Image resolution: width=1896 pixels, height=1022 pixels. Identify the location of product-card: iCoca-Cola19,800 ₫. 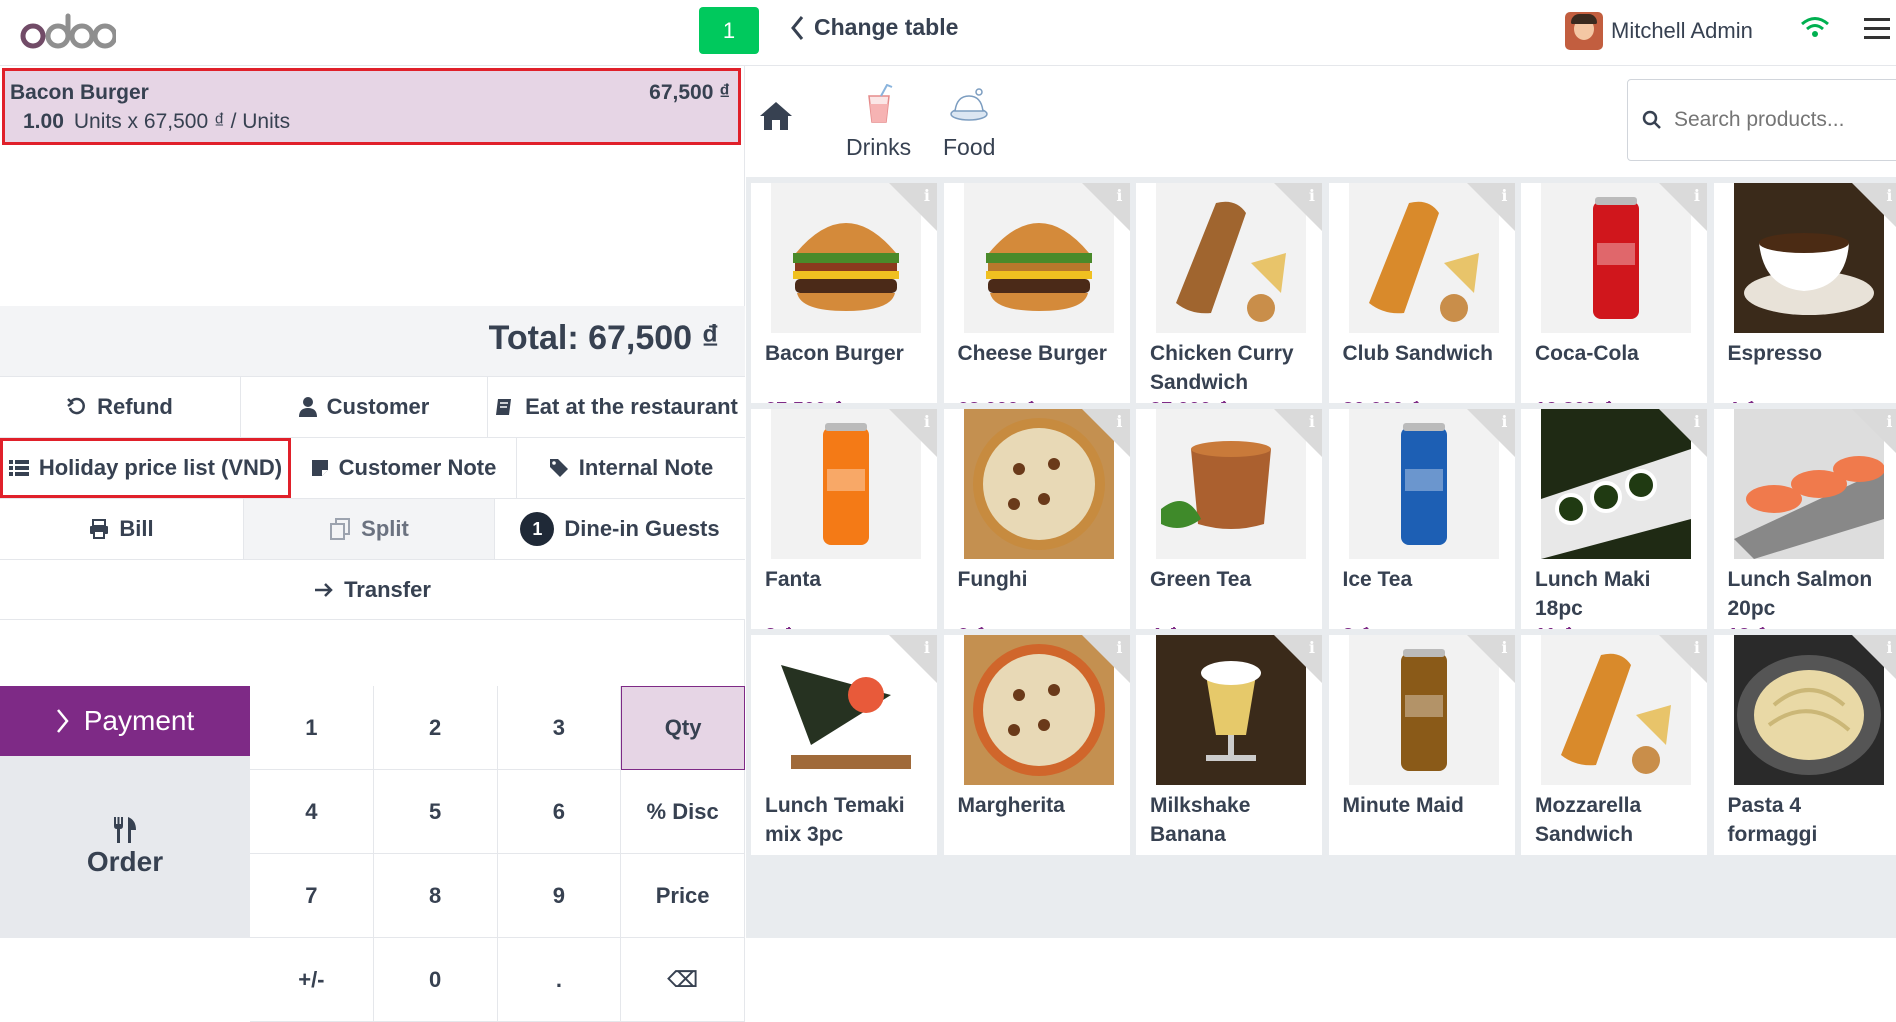
(1614, 293).